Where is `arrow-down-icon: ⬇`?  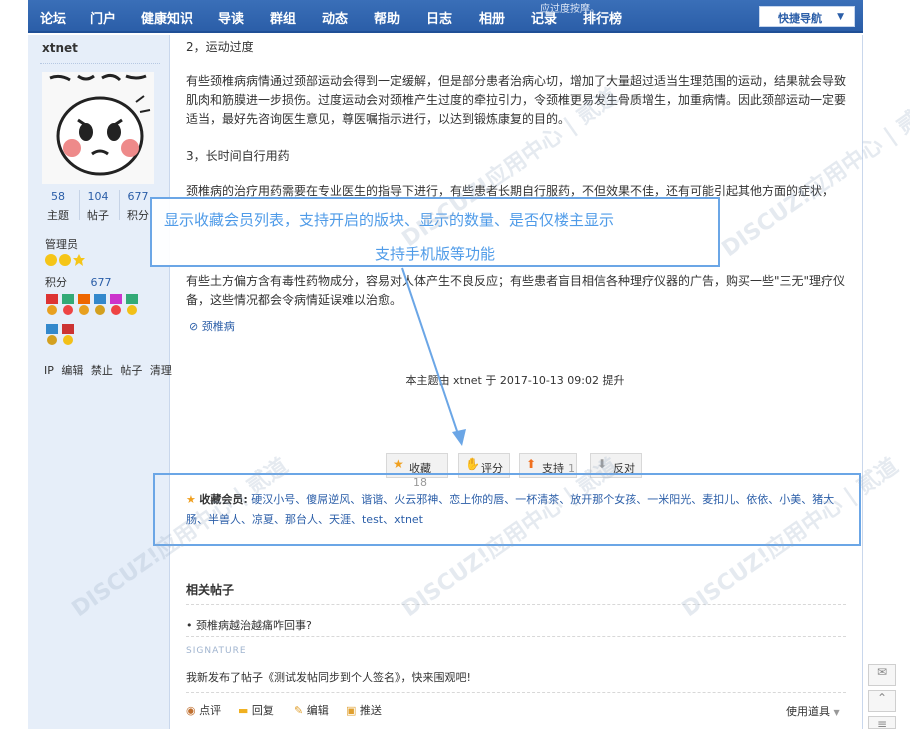
arrow-down-icon: ⬇ is located at coordinates (602, 464).